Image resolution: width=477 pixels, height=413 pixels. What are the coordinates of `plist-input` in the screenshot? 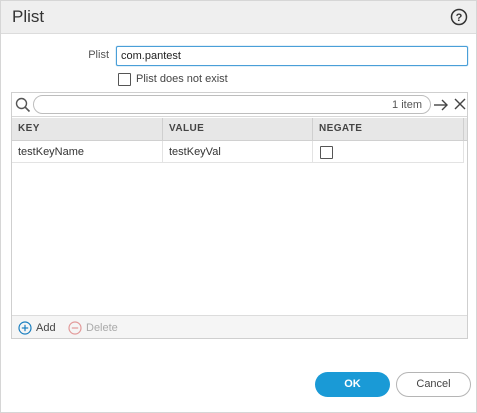 It's located at (292, 56).